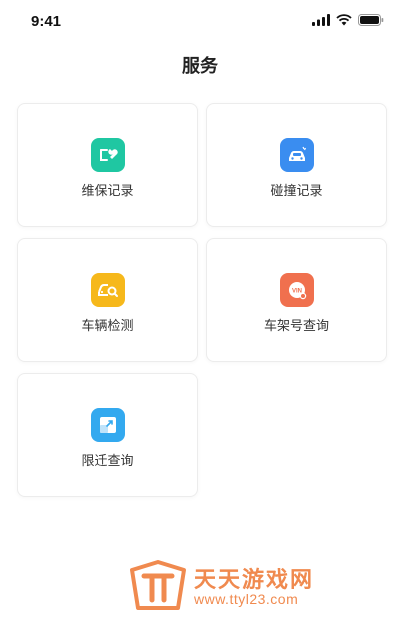  Describe the element at coordinates (108, 290) in the screenshot. I see `car-inspect-icon` at that location.